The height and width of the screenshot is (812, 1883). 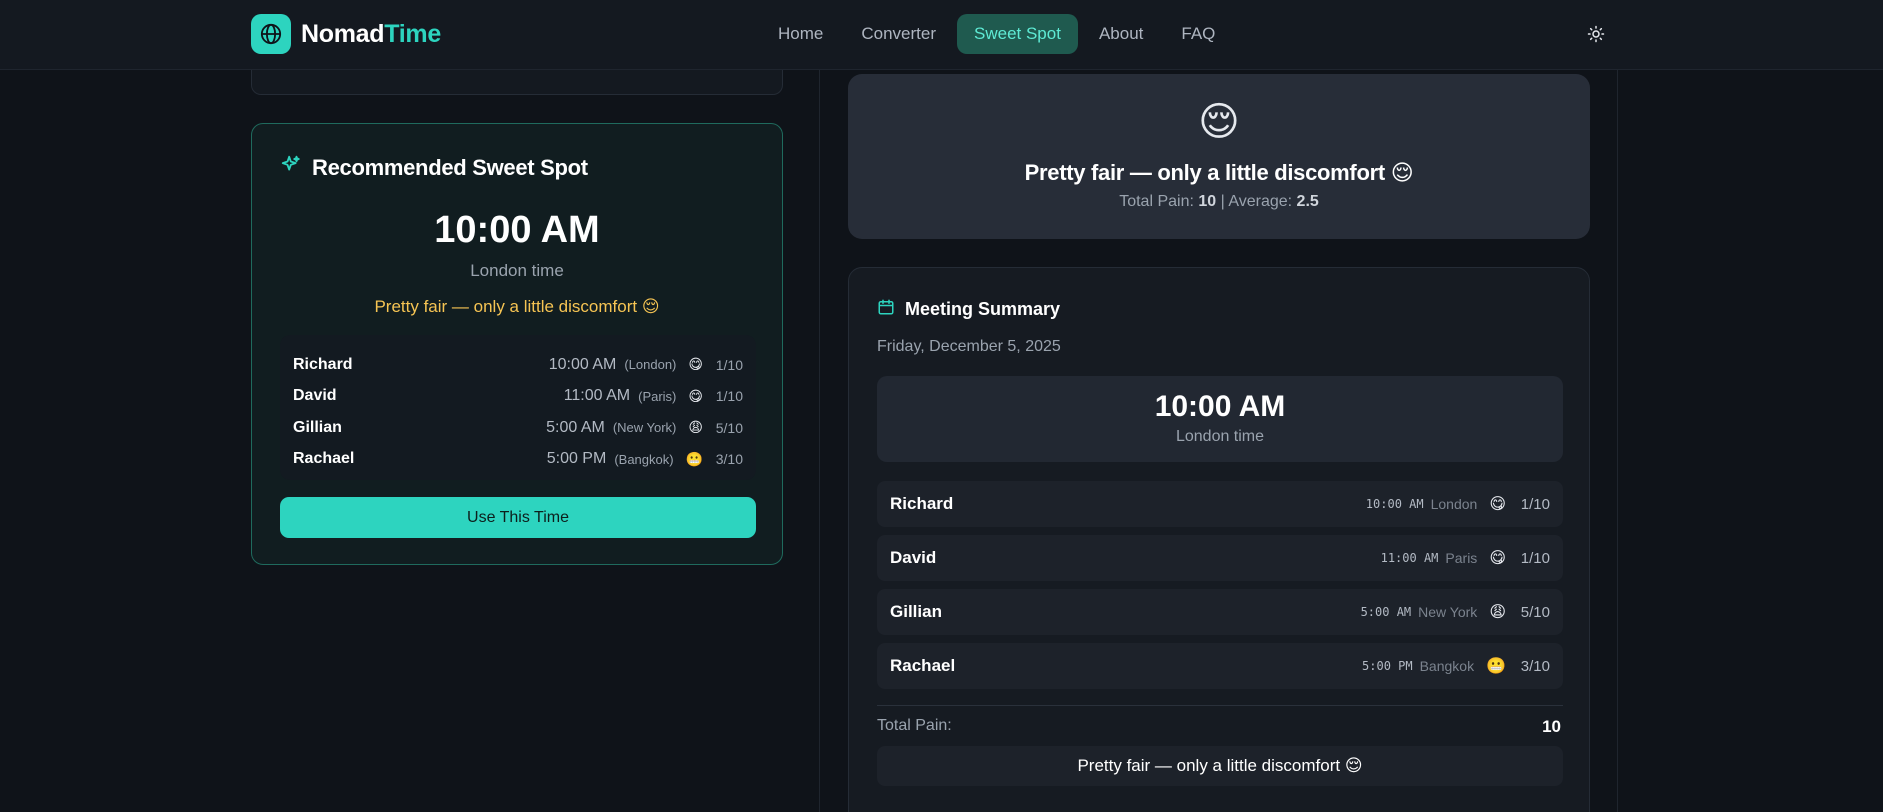 I want to click on relieved-face-icon: 😌, so click(x=1219, y=122).